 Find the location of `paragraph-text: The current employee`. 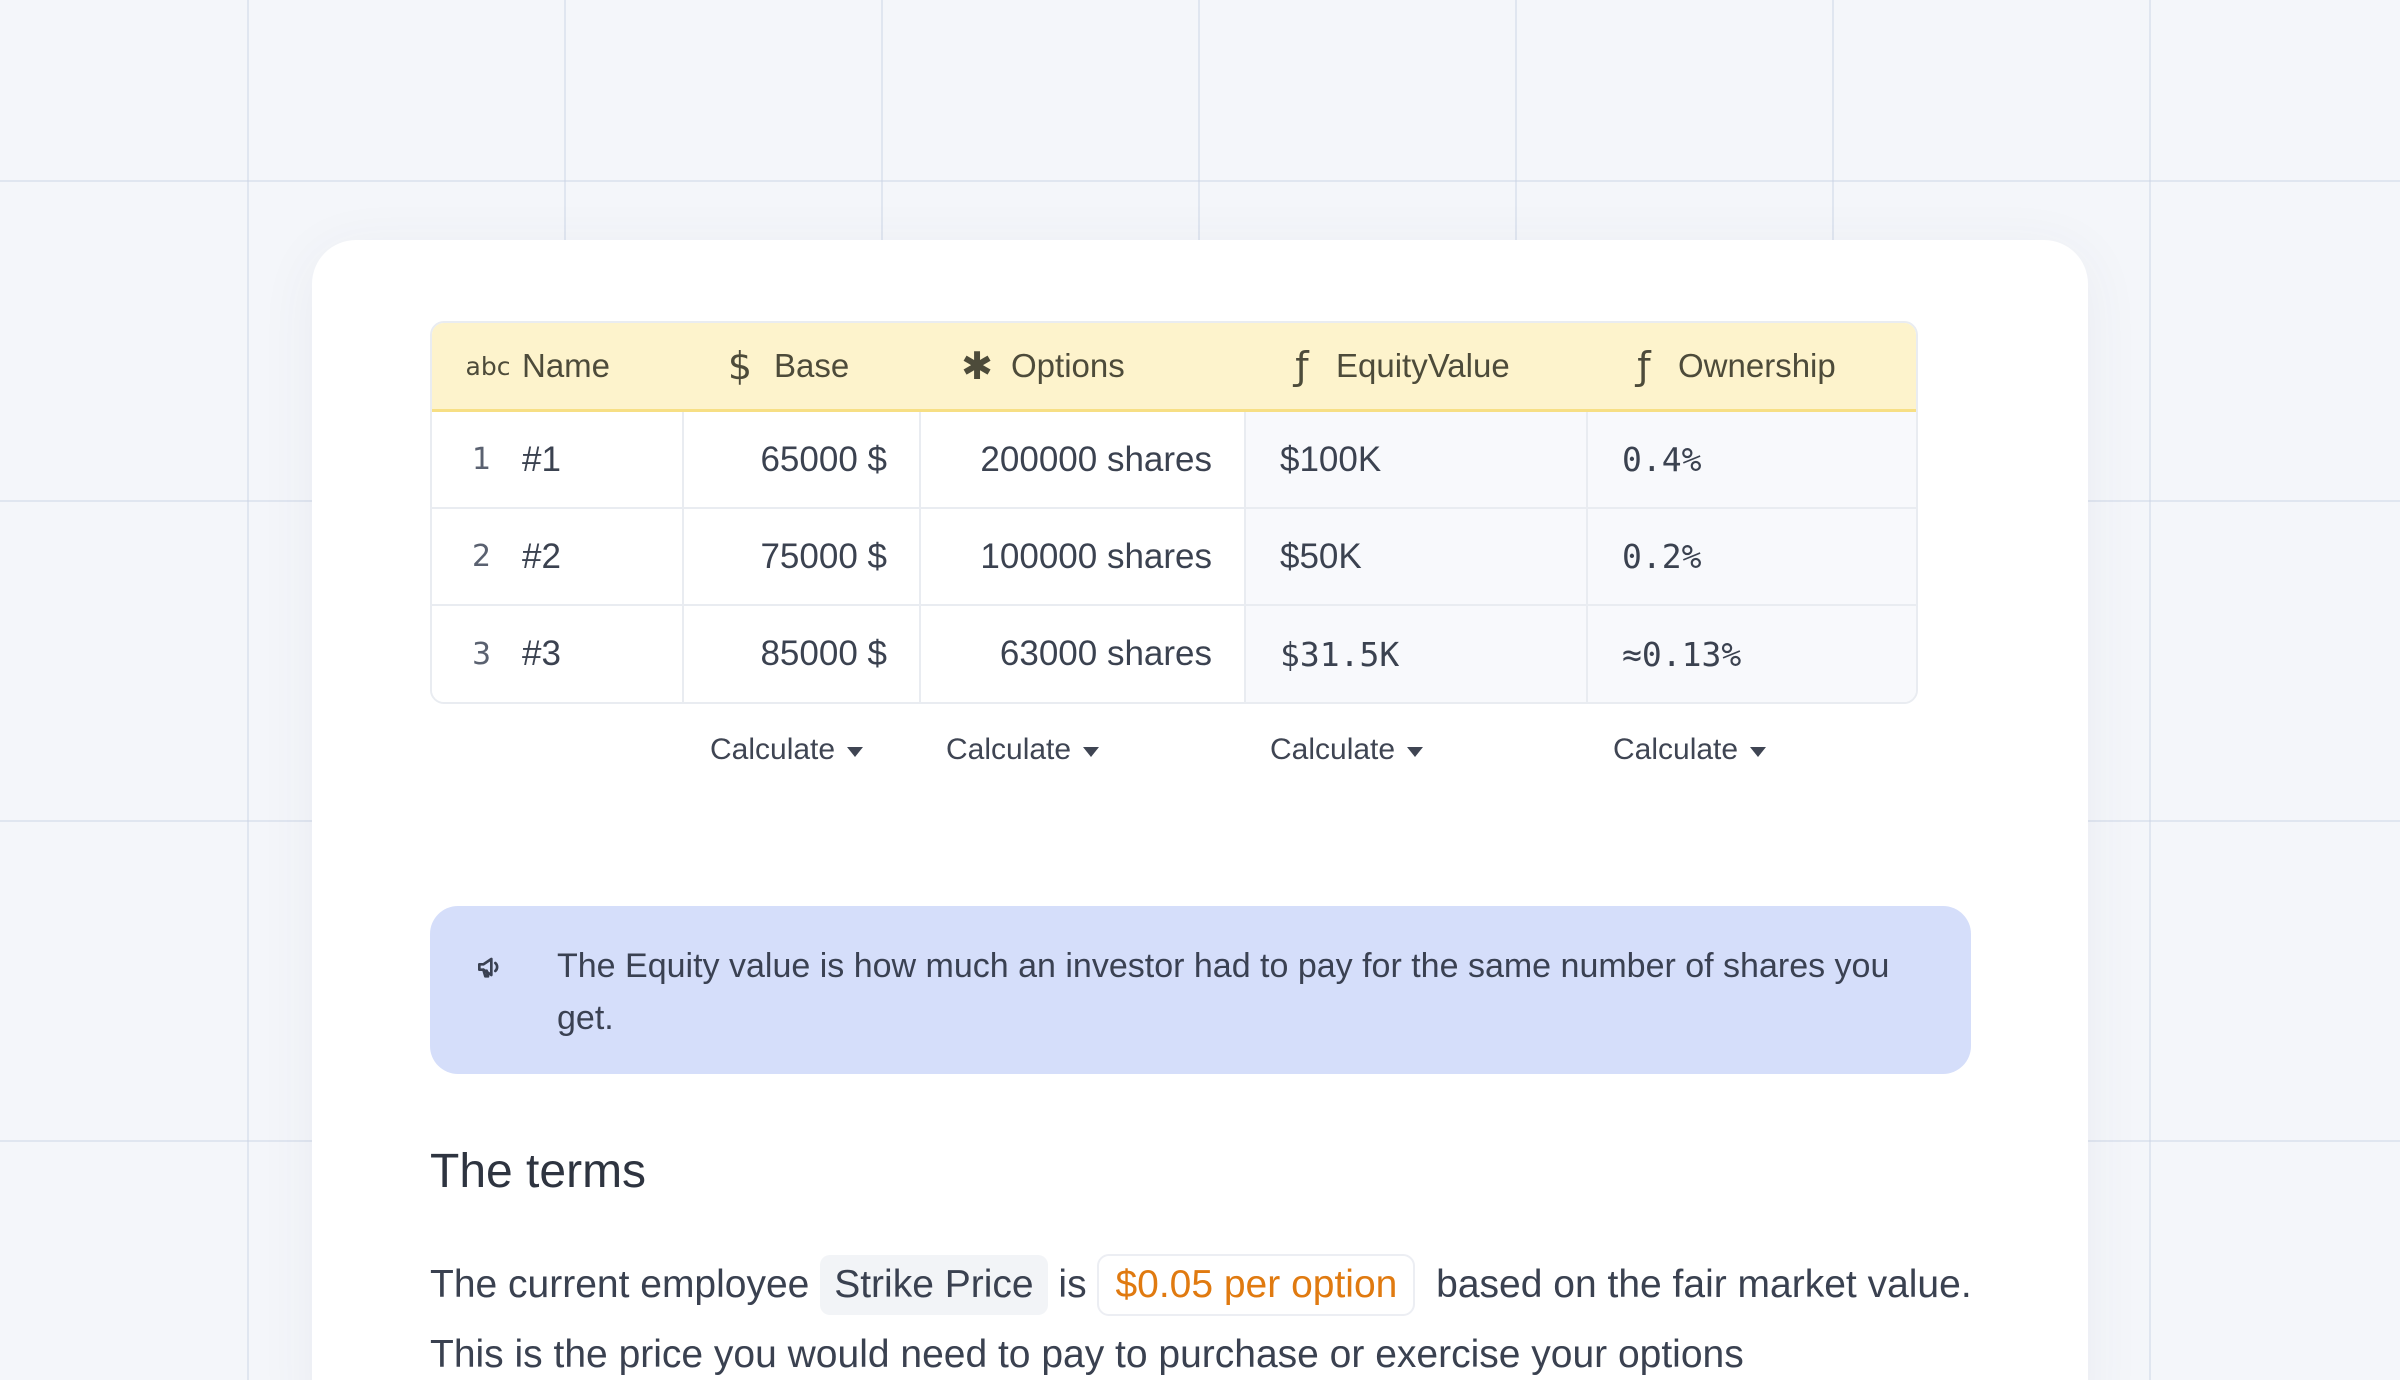

paragraph-text: The current employee is located at coordinates (625, 1284).